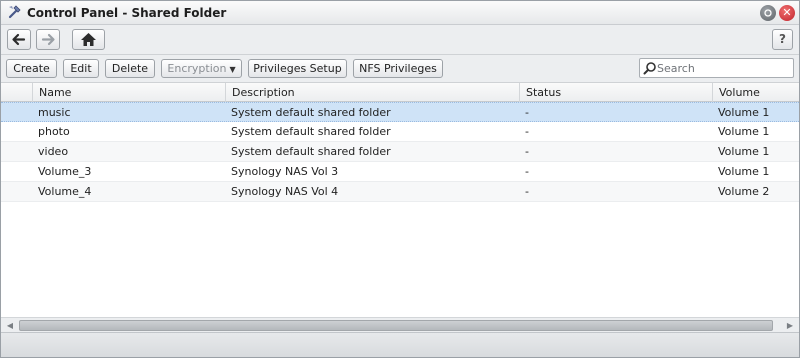 The height and width of the screenshot is (358, 800). I want to click on home-button, so click(88, 39).